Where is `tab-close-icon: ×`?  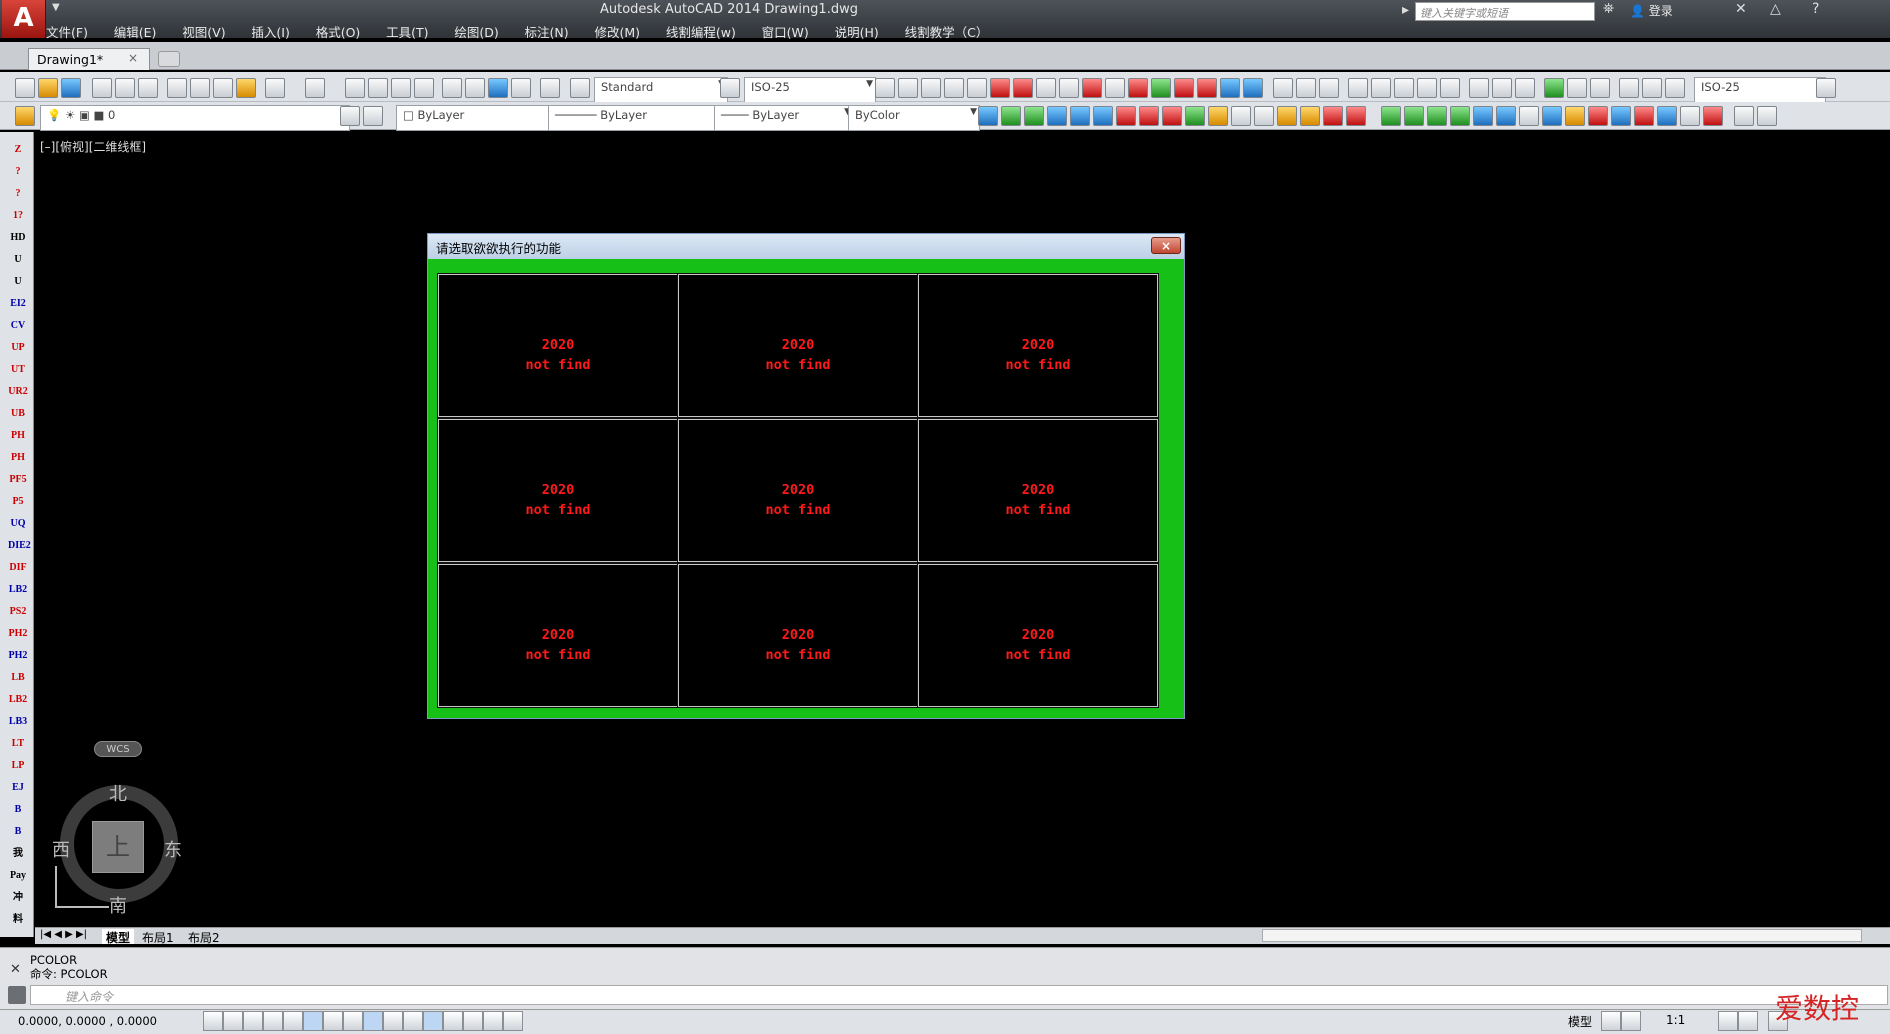 tab-close-icon: × is located at coordinates (135, 58).